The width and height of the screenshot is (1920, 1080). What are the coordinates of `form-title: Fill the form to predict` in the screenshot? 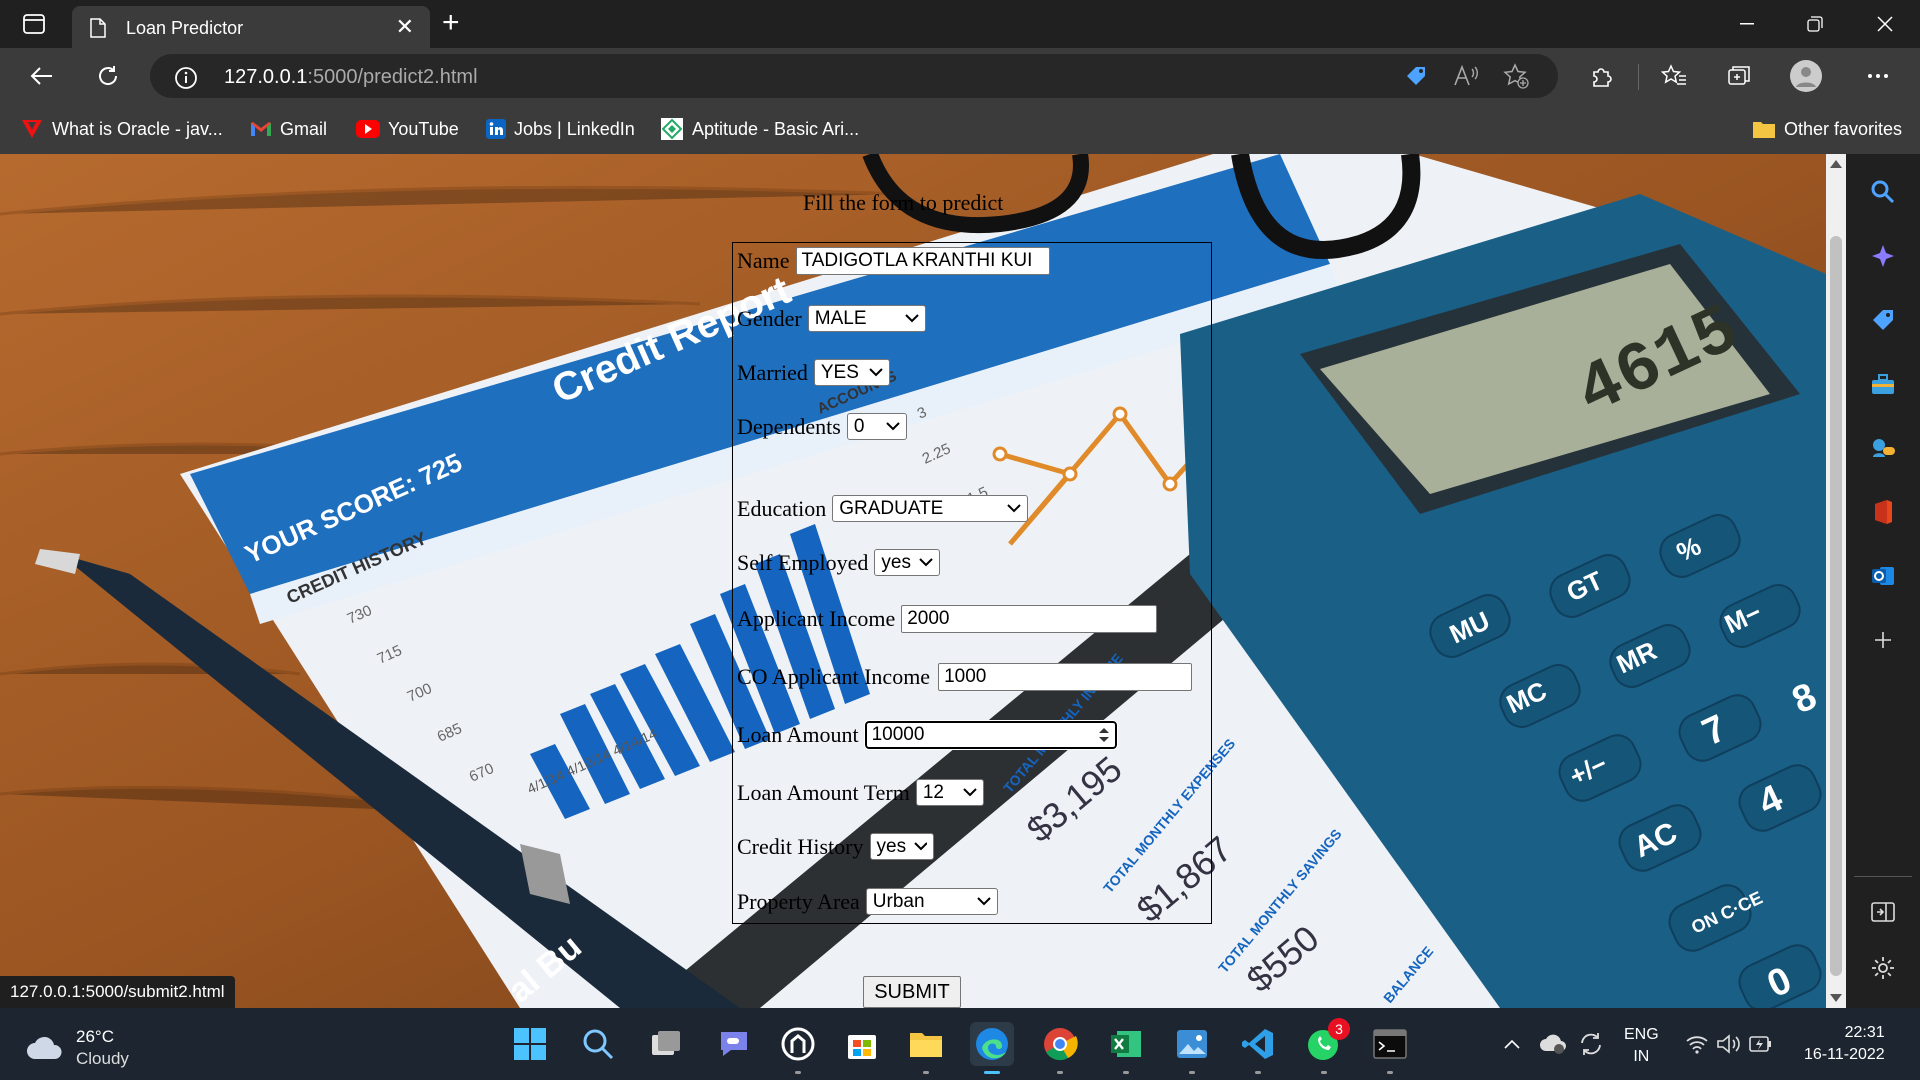 It's located at (903, 202).